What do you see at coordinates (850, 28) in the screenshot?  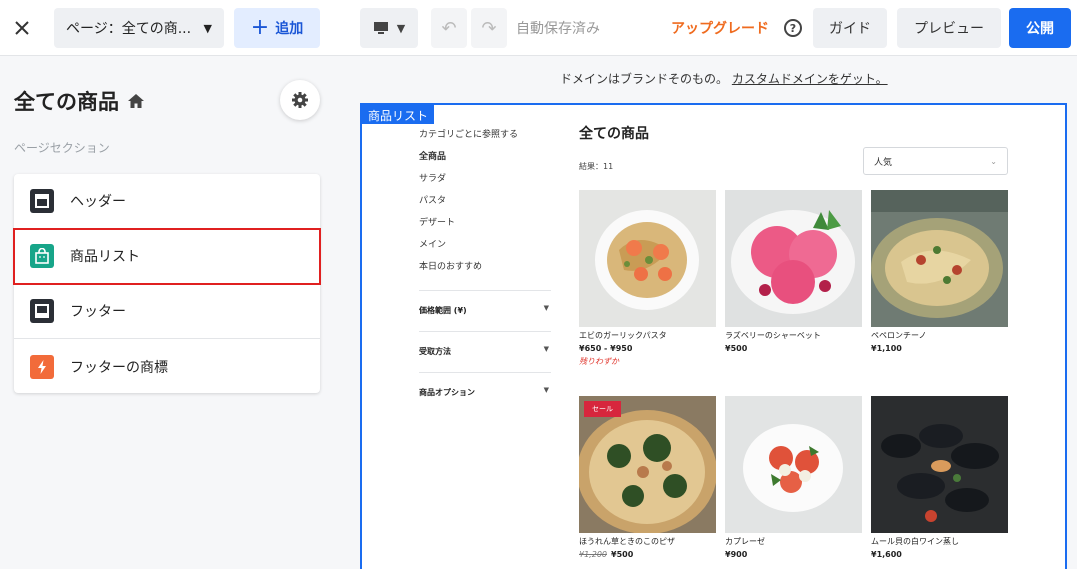 I see `guide-button: ガイド` at bounding box center [850, 28].